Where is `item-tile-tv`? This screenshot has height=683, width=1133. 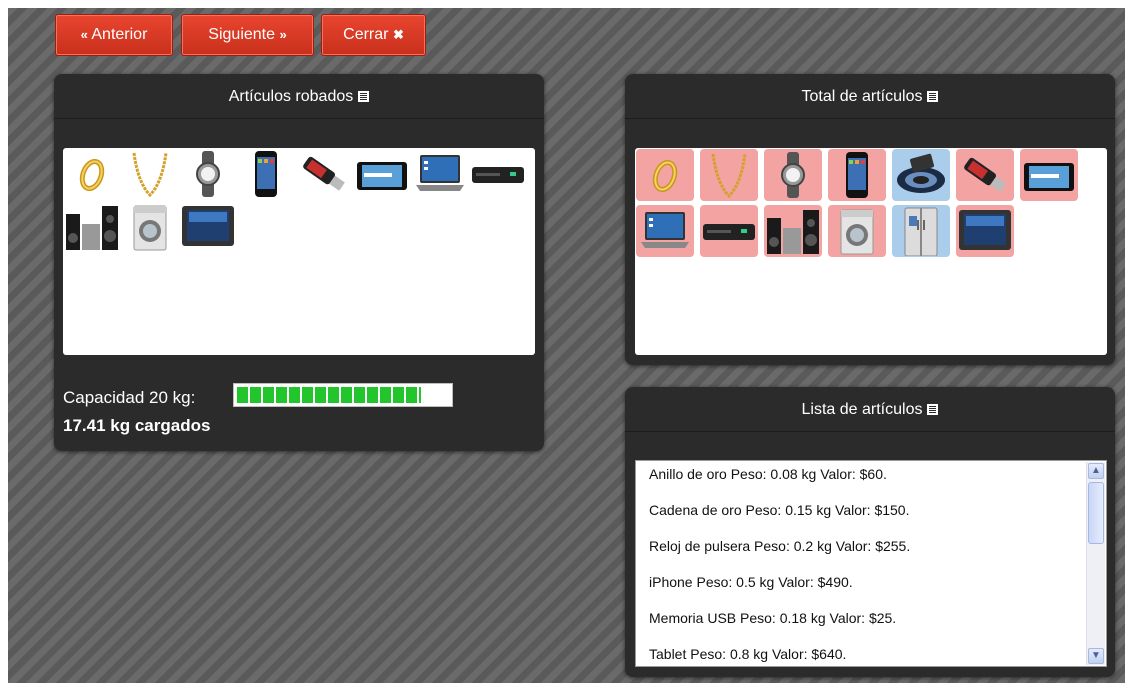
item-tile-tv is located at coordinates (985, 231).